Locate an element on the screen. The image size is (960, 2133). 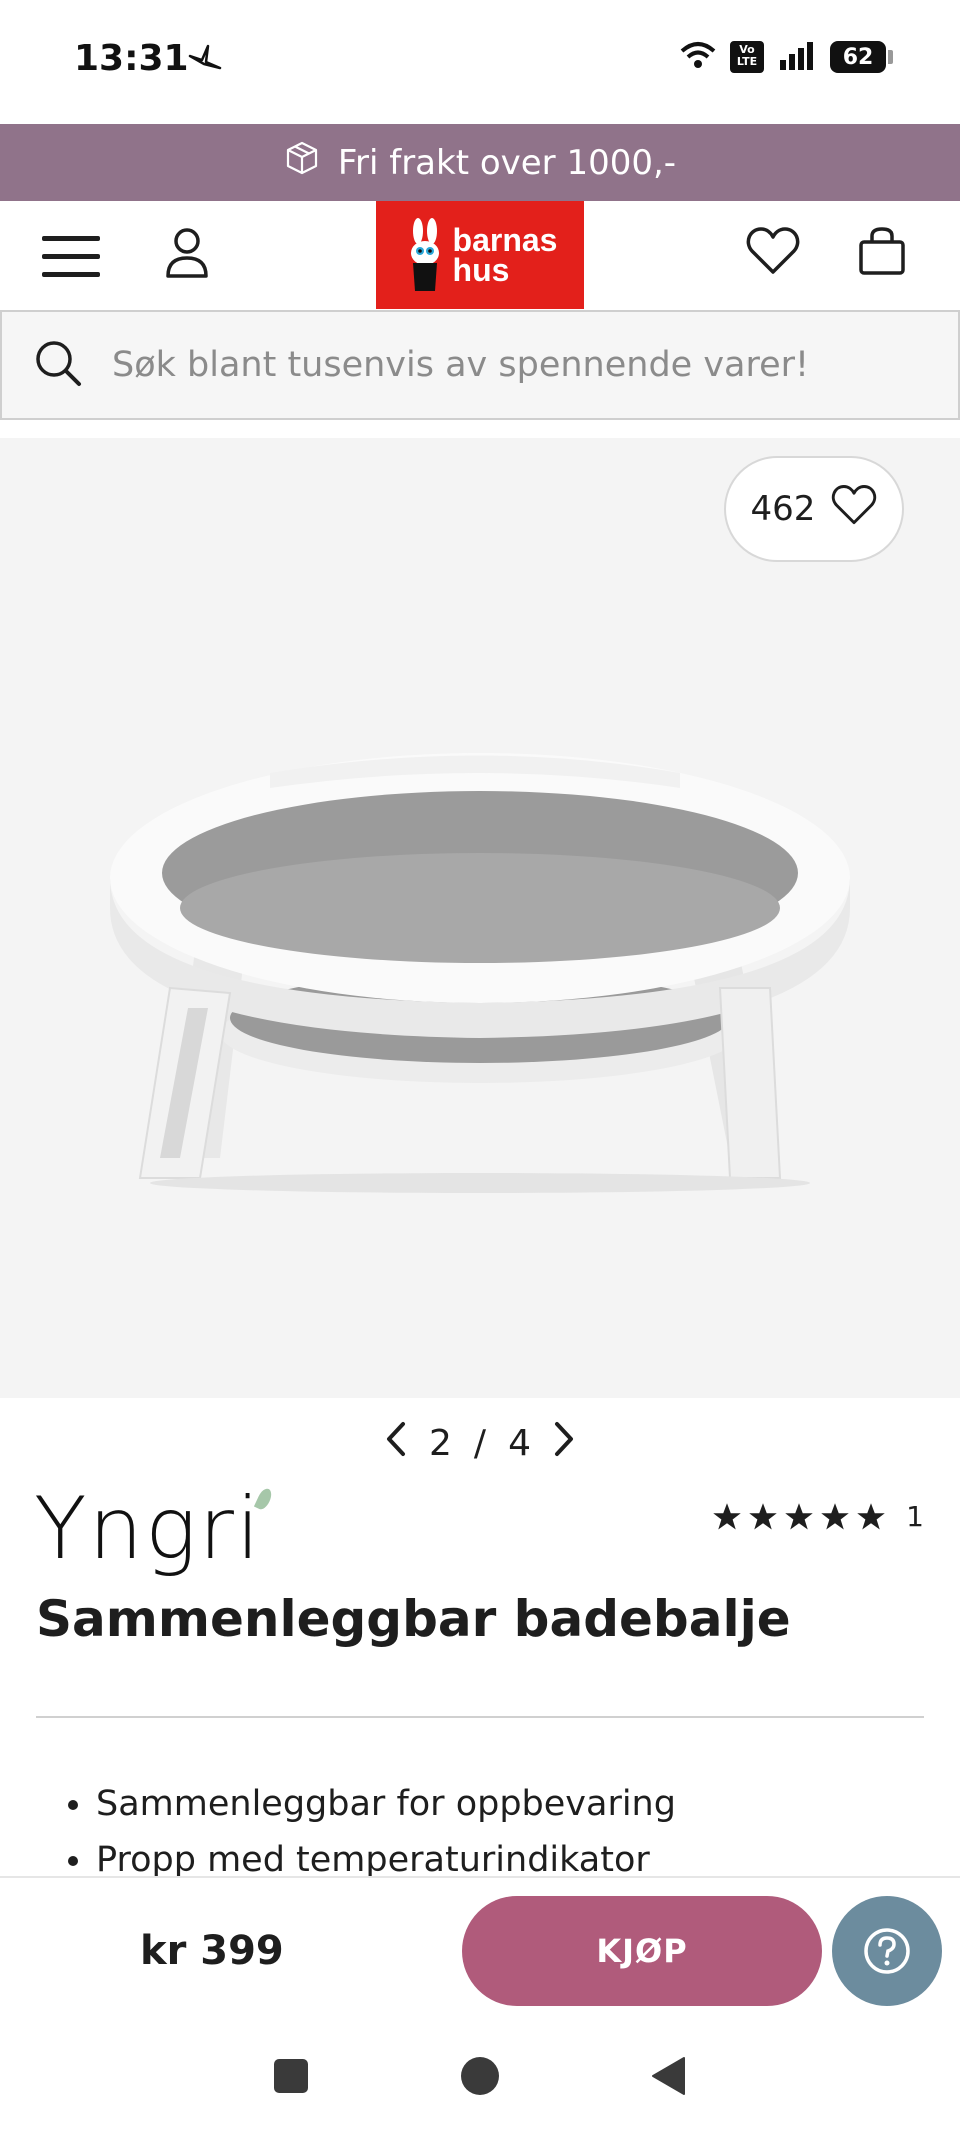
promo-banner: Fri frakt over 1000,- is located at coordinates (480, 162).